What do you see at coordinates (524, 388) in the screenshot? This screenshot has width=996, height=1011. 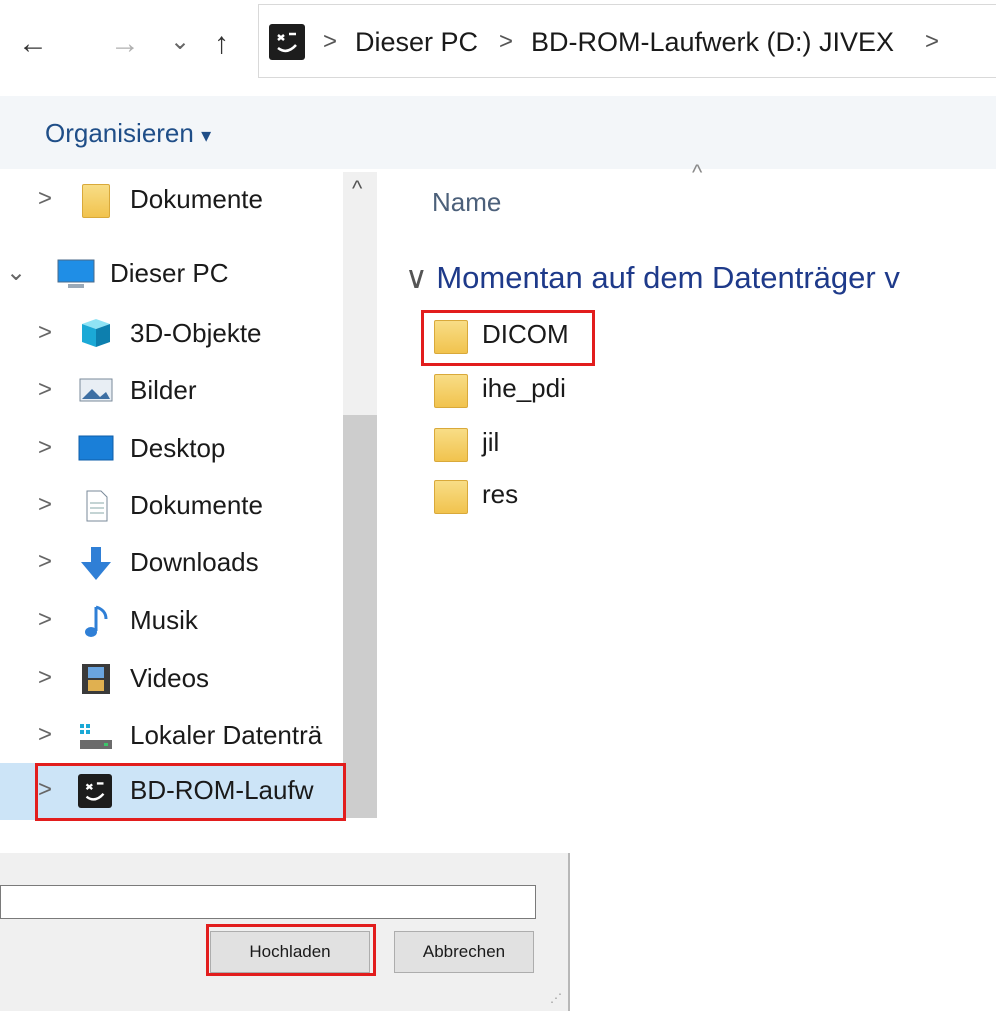 I see `file-name: ihe_pdi` at bounding box center [524, 388].